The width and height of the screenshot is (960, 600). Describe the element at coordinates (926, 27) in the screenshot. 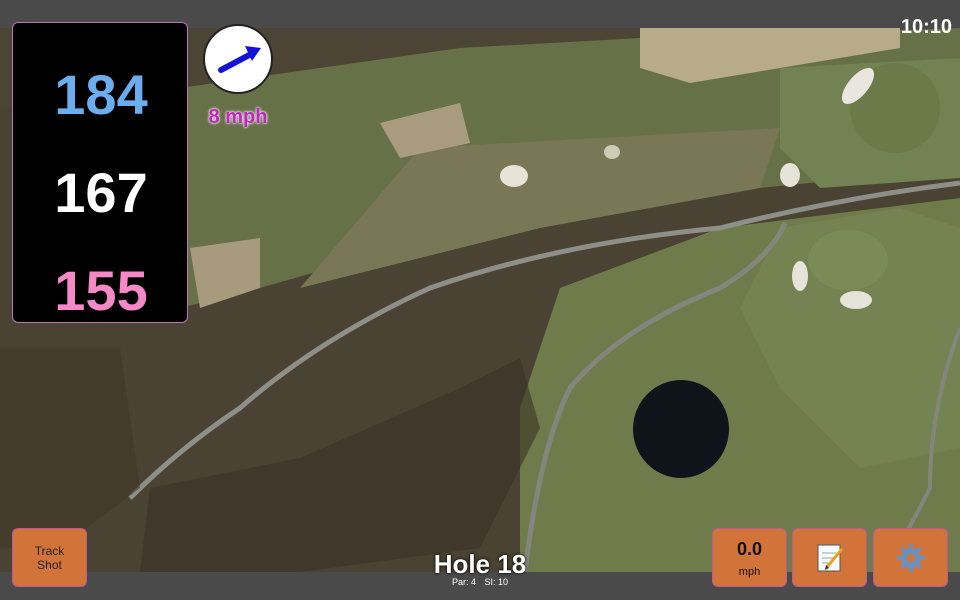

I see `clock: 10:10` at that location.